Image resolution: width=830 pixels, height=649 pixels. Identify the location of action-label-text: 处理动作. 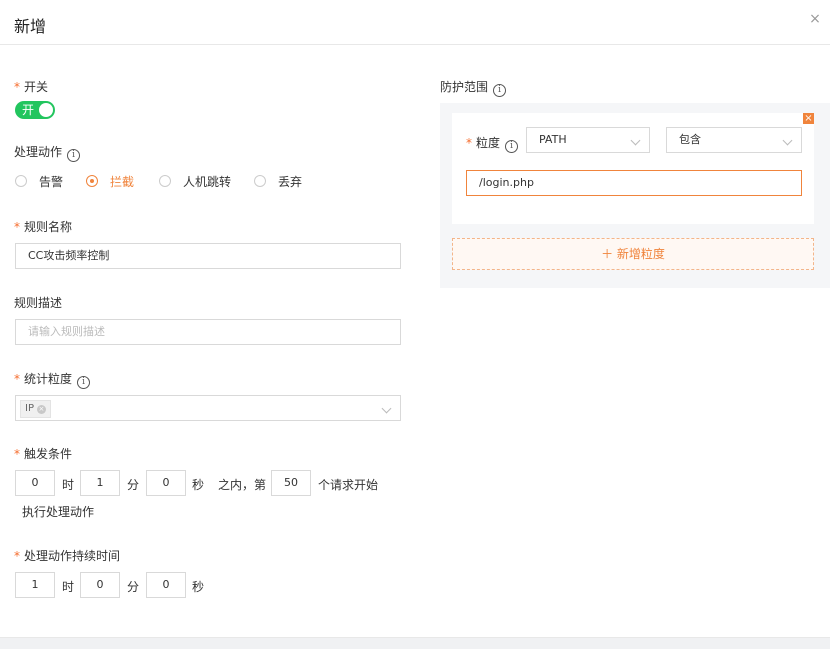
(38, 152).